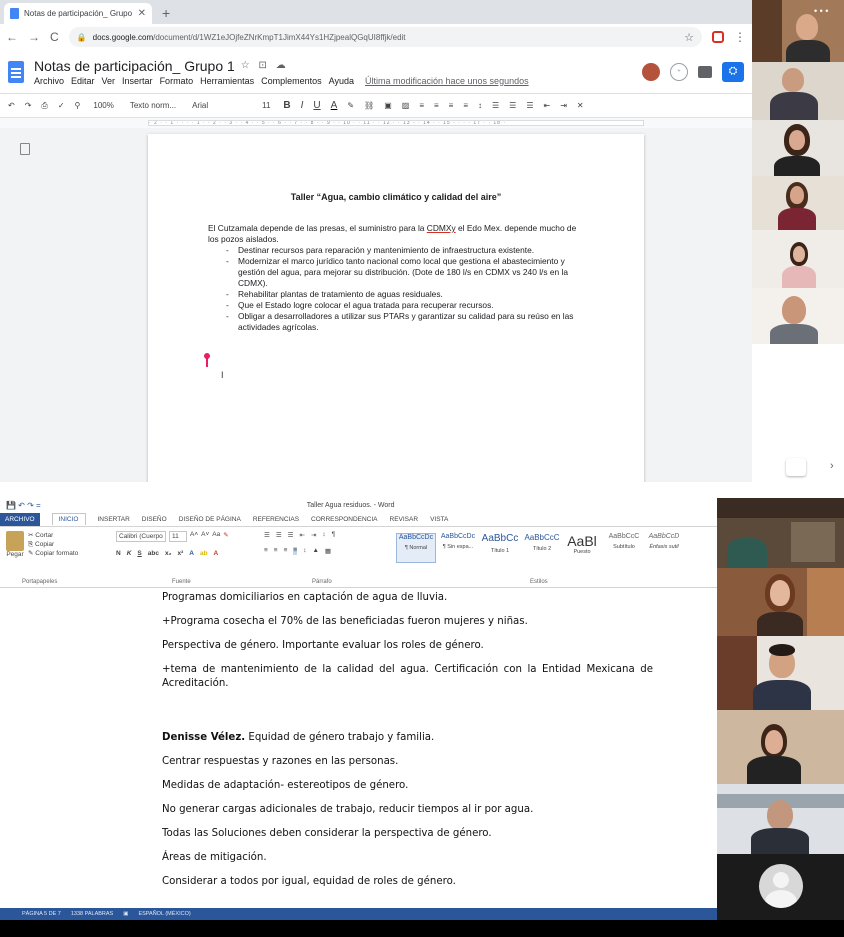  What do you see at coordinates (563, 105) in the screenshot?
I see `outdent-icon: ⇥` at bounding box center [563, 105].